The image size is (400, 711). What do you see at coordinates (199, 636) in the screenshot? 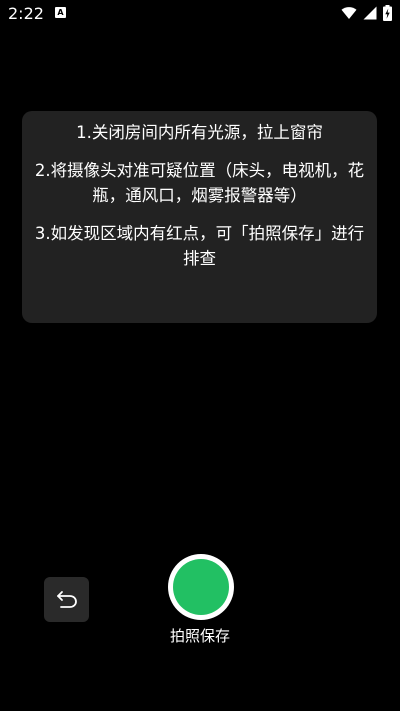
I see `capture-label: 拍照保存` at bounding box center [199, 636].